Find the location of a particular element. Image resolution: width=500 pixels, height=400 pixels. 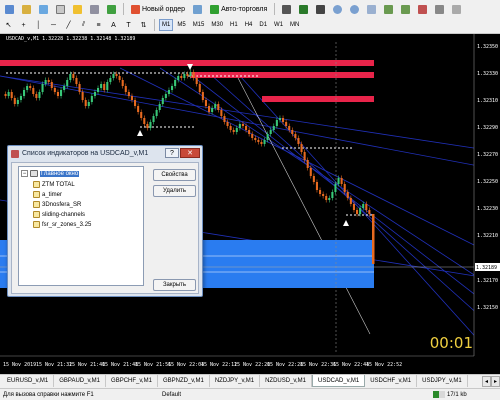

indicators-button is located at coordinates (422, 9).